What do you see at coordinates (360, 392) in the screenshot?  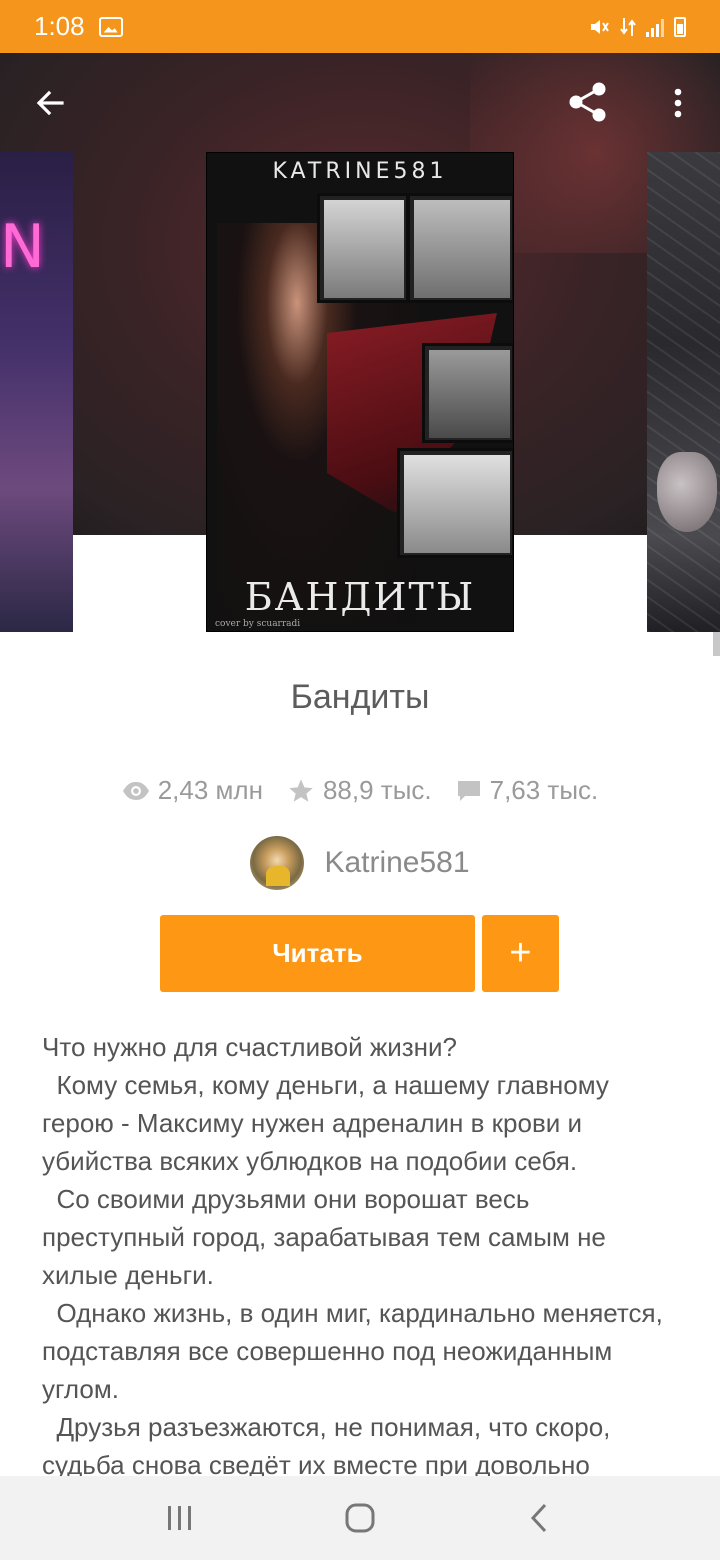 I see `story-cover: KATRINE581 БАНДИТЫ cover by scuarradi` at bounding box center [360, 392].